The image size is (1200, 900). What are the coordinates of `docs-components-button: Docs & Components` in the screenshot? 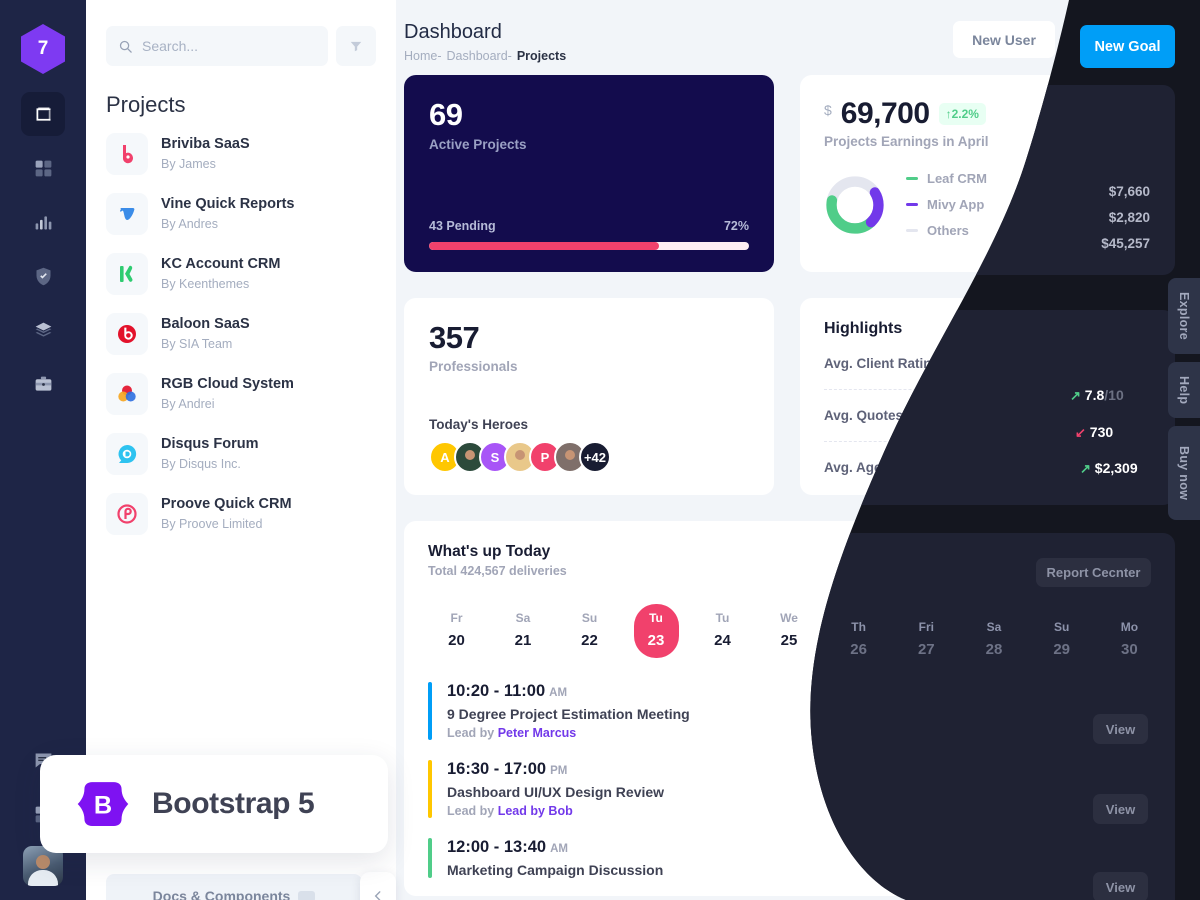 It's located at (234, 887).